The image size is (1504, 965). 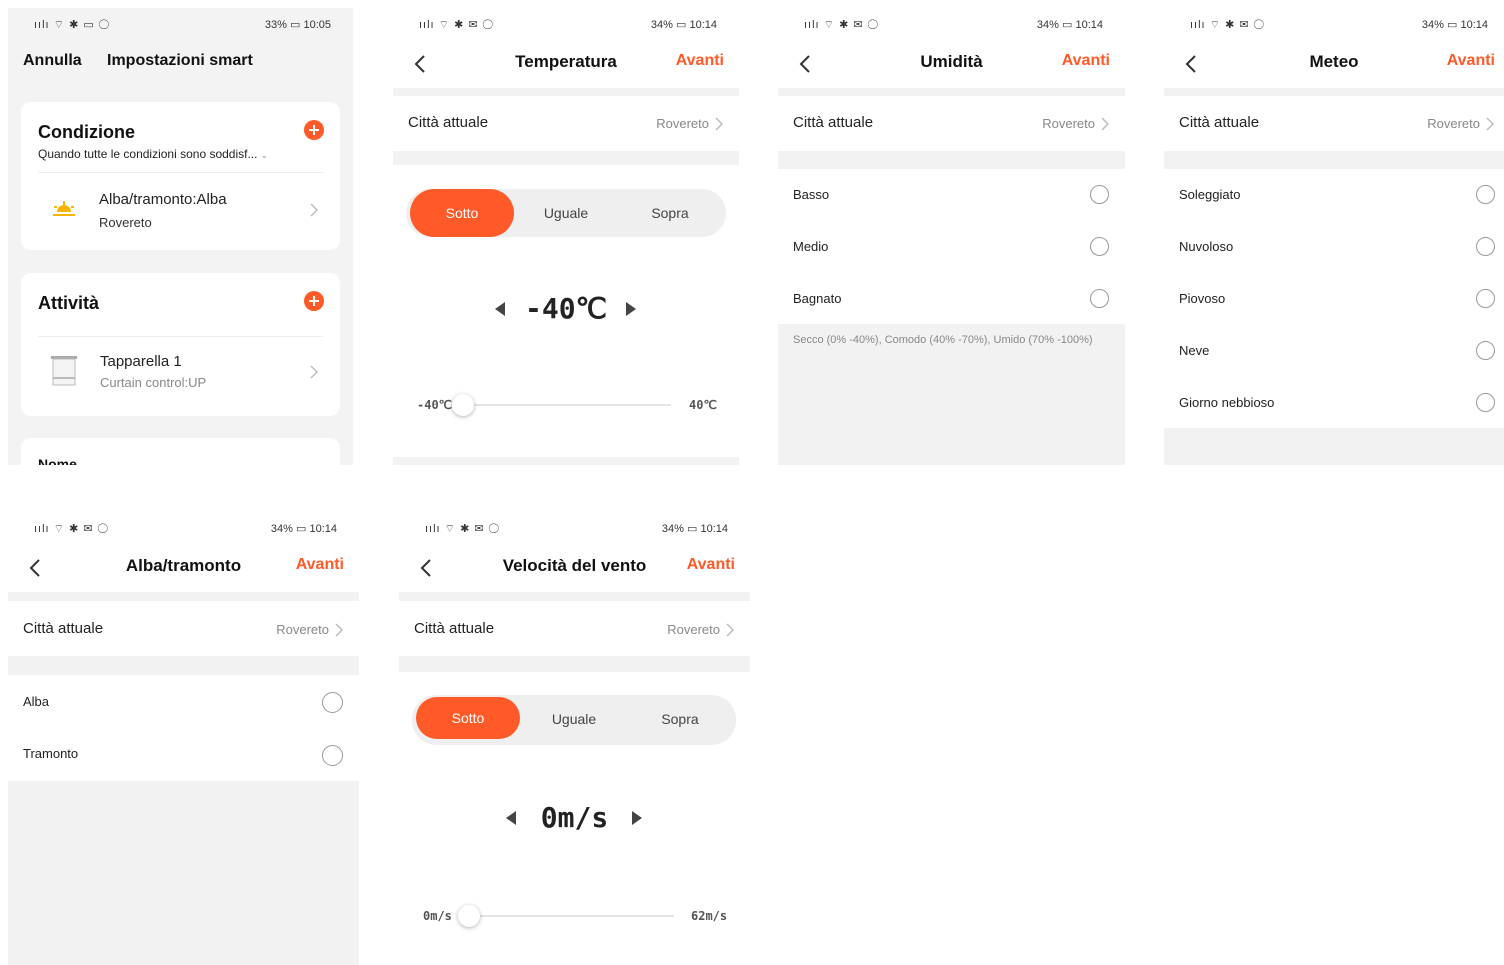 I want to click on option-label: Basso, so click(x=811, y=194).